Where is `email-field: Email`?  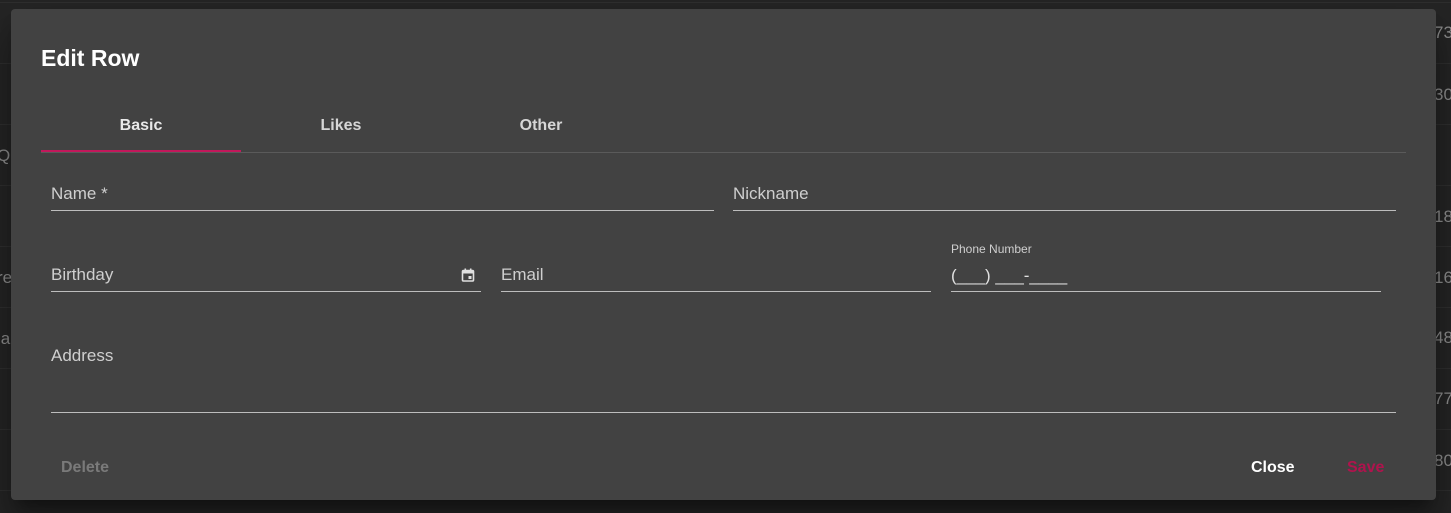 email-field: Email is located at coordinates (716, 273).